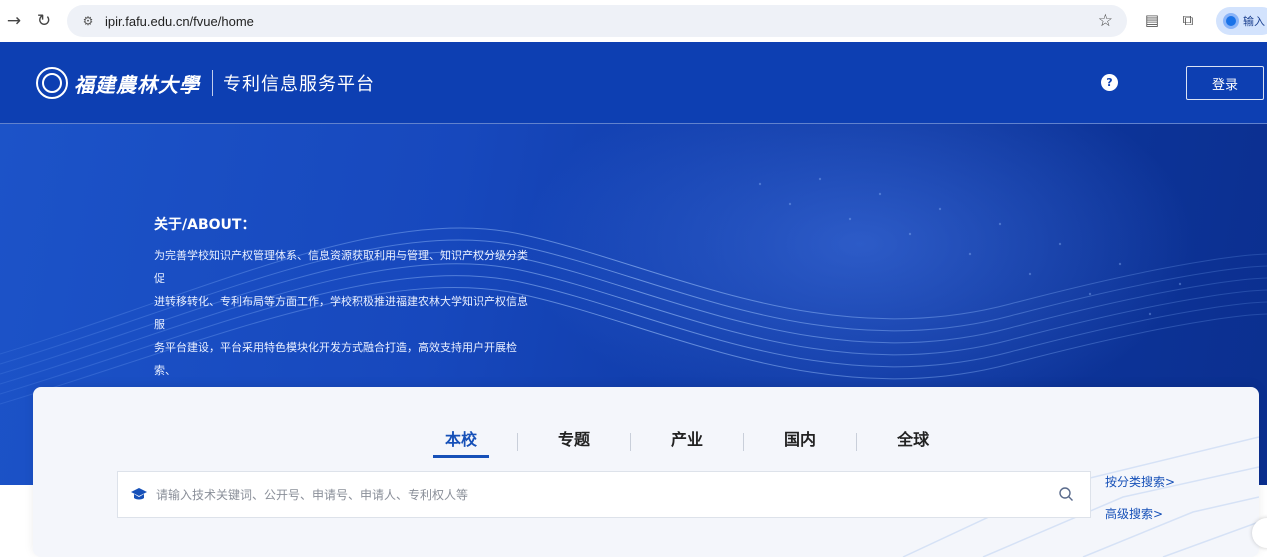 This screenshot has height=557, width=1267. Describe the element at coordinates (88, 21) in the screenshot. I see `site-info-icon: ⚙` at that location.